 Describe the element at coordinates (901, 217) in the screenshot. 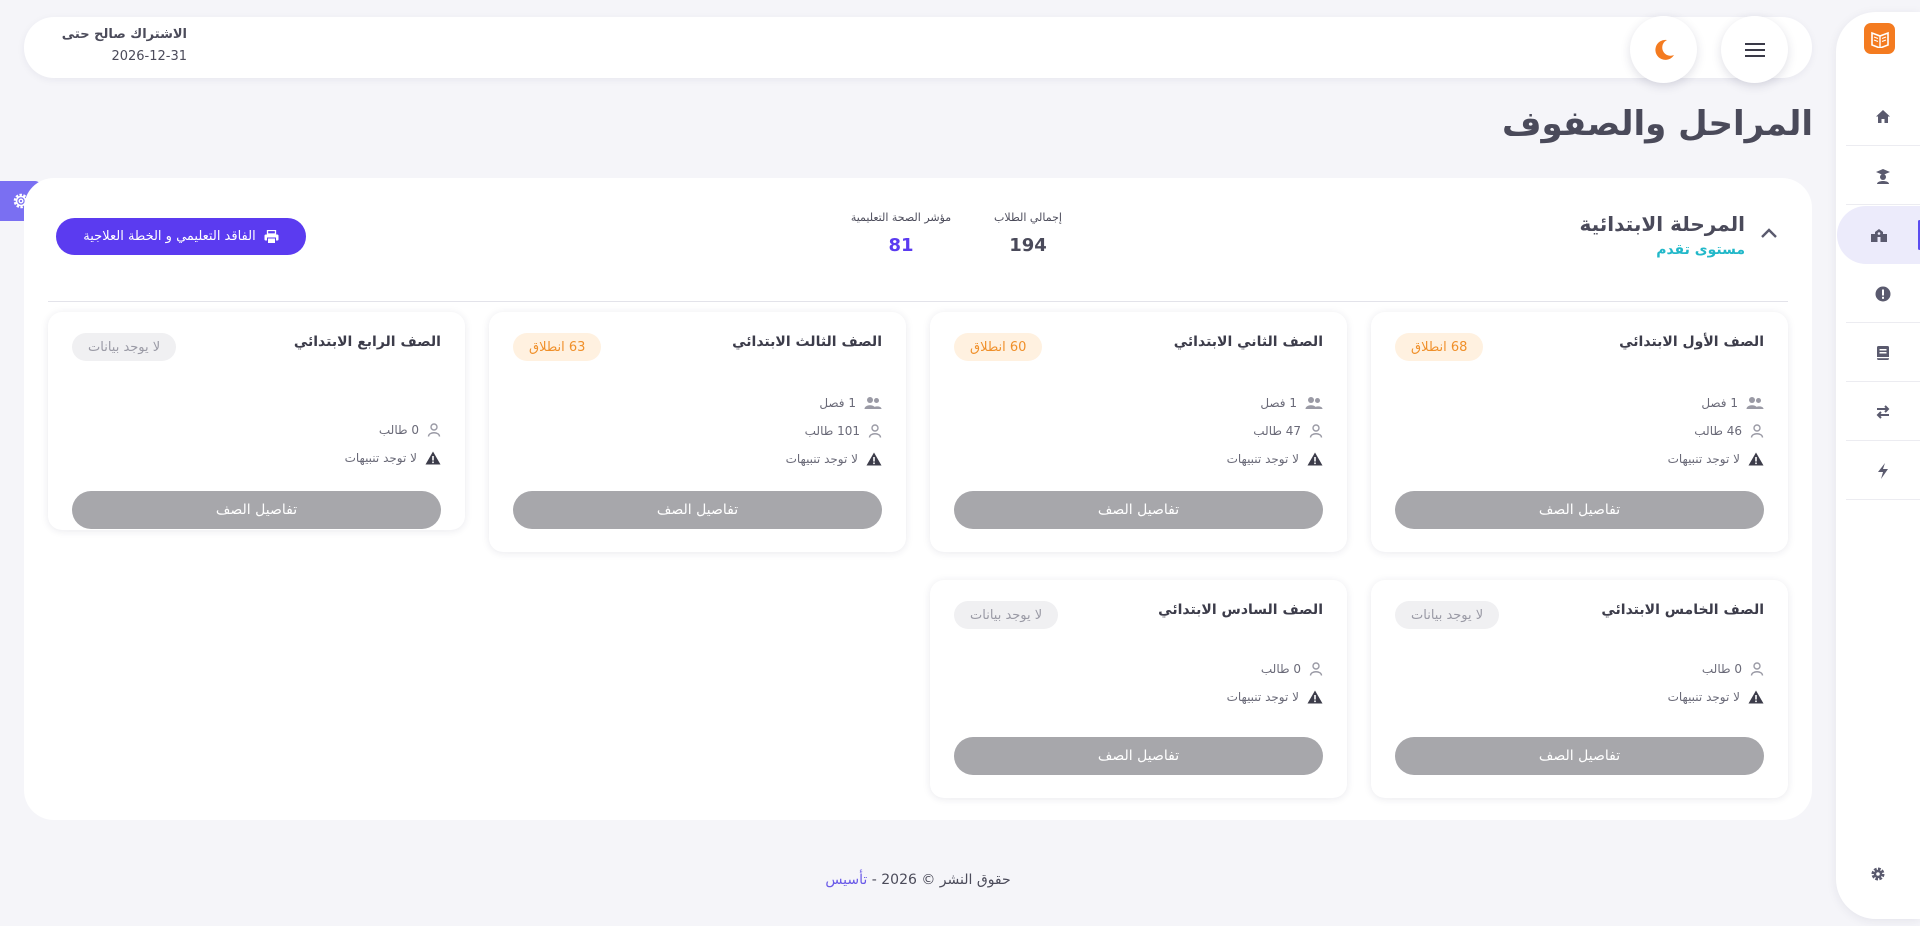

I see `stat-label: مؤشر الصحة التعليمية` at that location.